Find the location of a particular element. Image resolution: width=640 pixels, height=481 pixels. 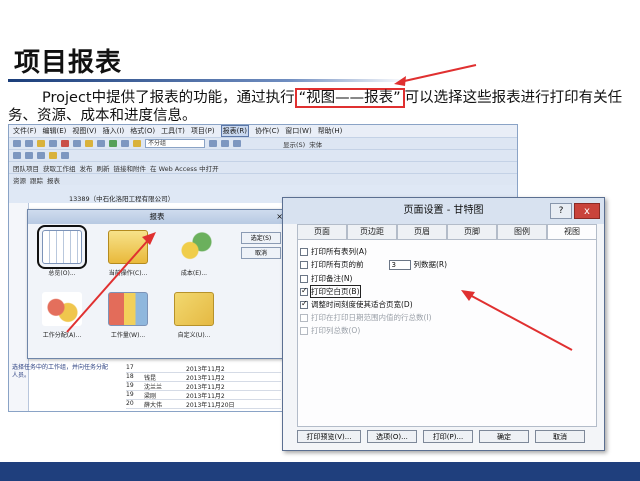

row-name: 钱昆 is located at coordinates (150, 378).